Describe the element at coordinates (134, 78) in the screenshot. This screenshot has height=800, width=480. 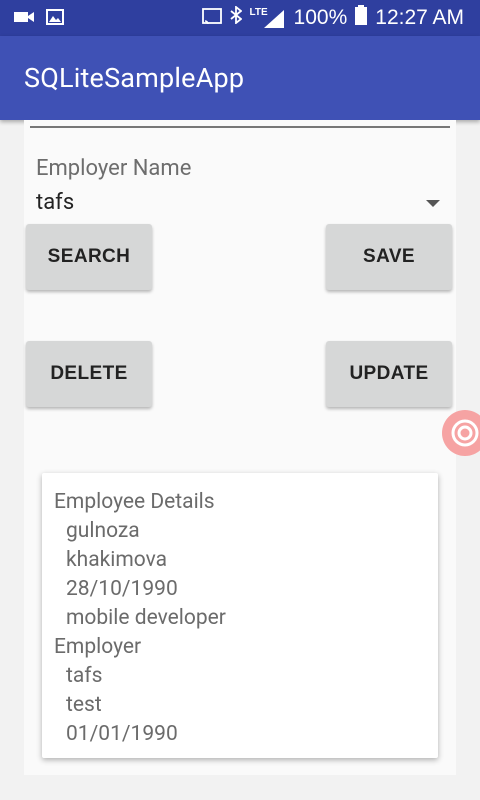
I see `app-title: SQLiteSampleApp` at that location.